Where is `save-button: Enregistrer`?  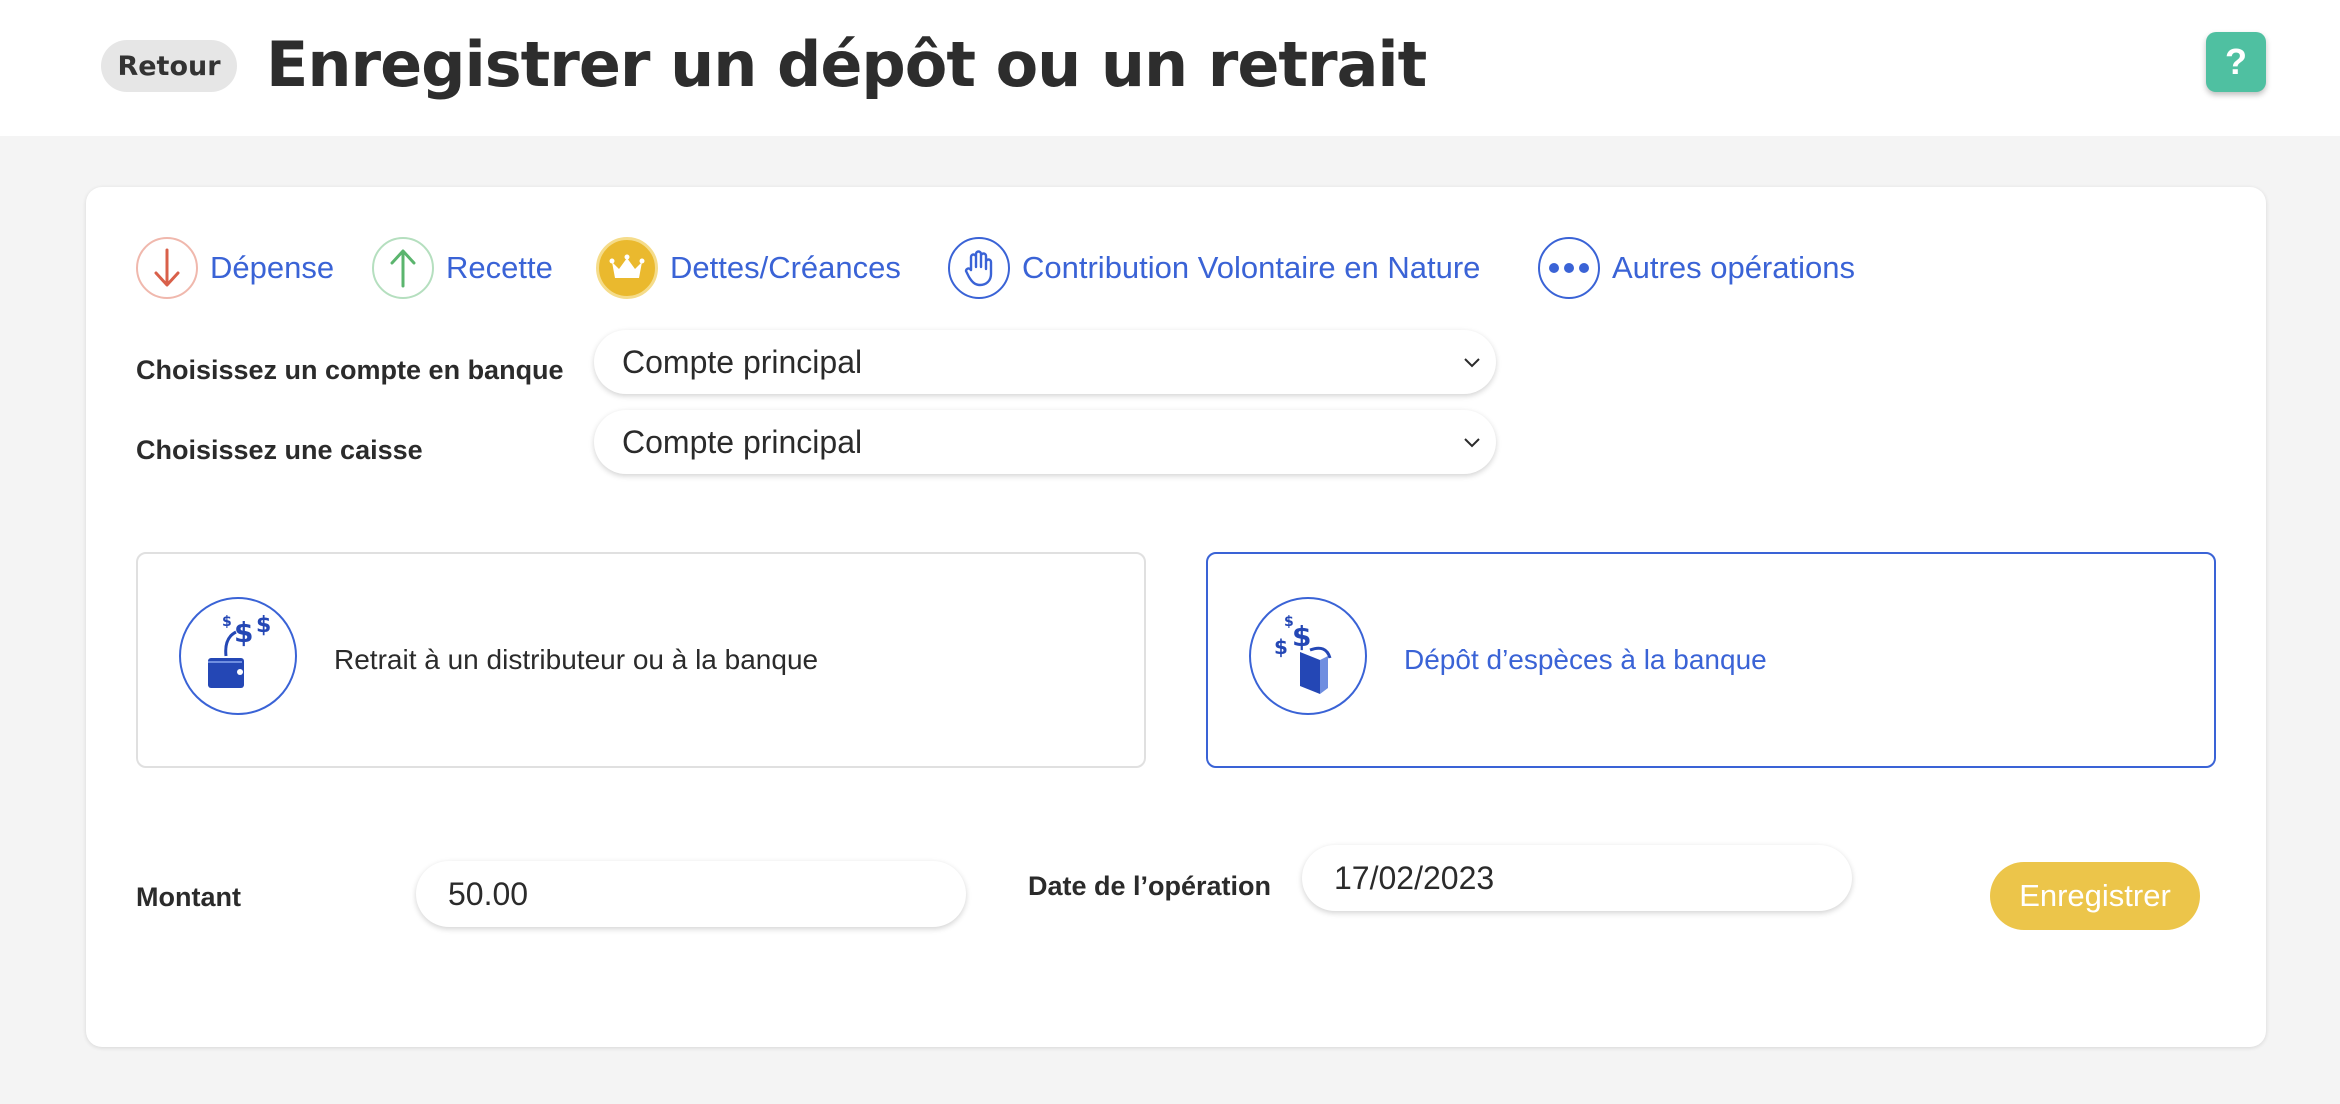
save-button: Enregistrer is located at coordinates (2095, 896).